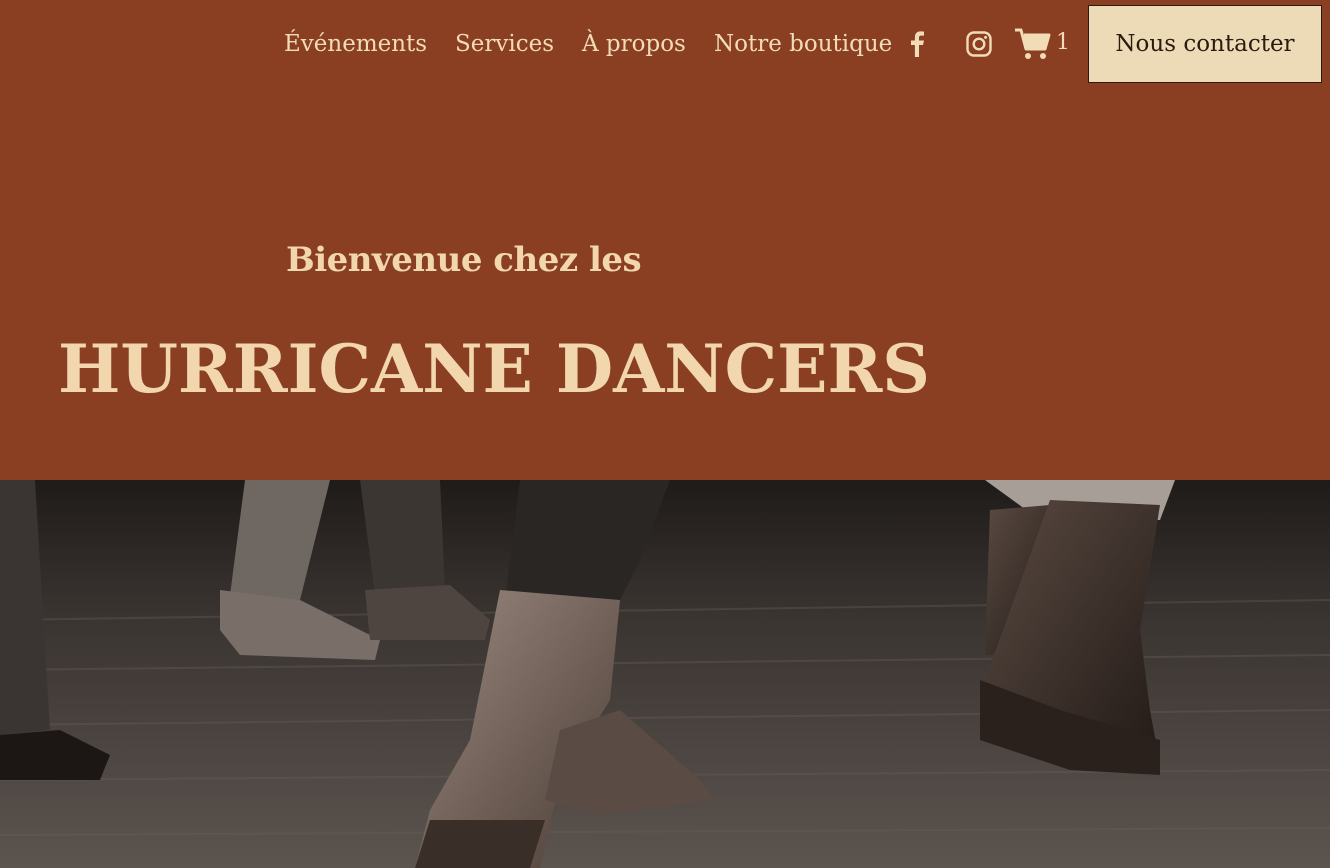 This screenshot has height=868, width=1330. I want to click on site-title: HURRICANE DANCERS, so click(494, 369).